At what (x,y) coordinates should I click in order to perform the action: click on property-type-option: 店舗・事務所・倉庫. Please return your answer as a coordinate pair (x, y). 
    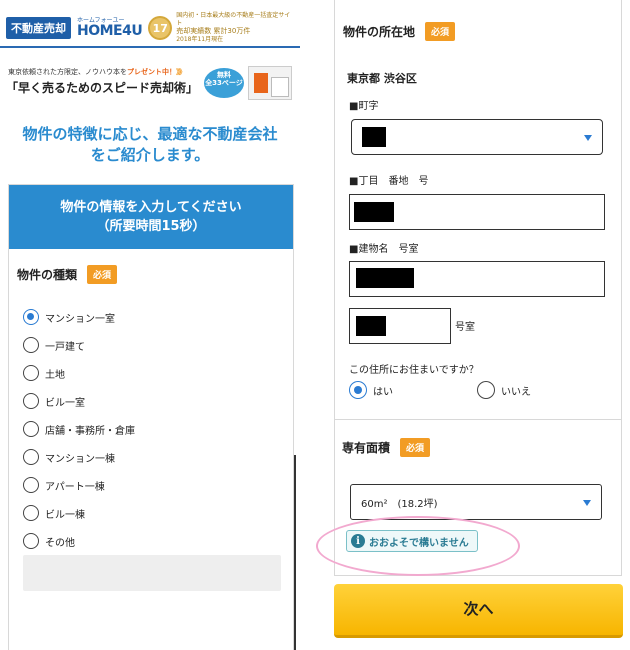
    Looking at the image, I should click on (79, 429).